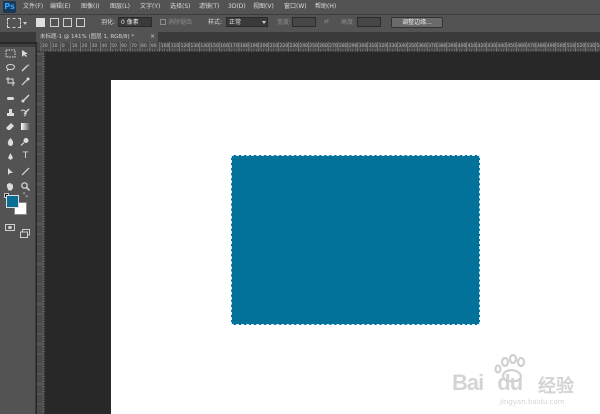  What do you see at coordinates (25, 230) in the screenshot?
I see `screen-mode-icon` at bounding box center [25, 230].